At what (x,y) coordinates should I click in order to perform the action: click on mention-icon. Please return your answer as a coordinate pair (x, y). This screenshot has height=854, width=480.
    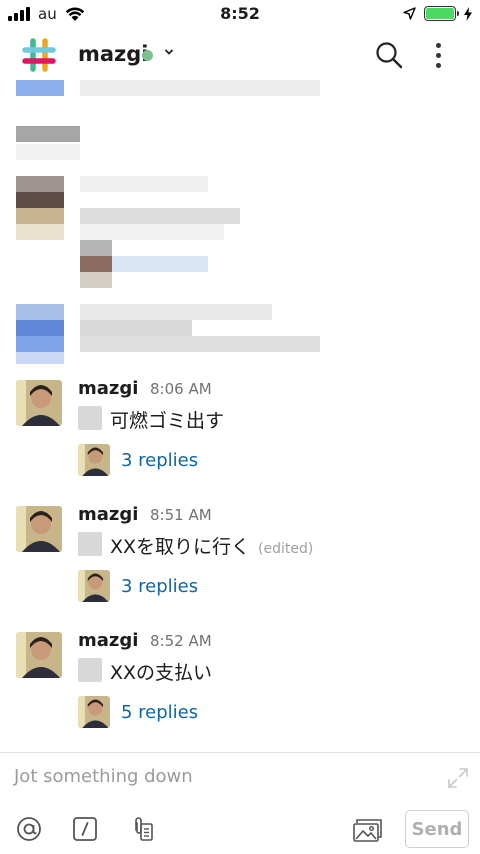
    Looking at the image, I should click on (29, 829).